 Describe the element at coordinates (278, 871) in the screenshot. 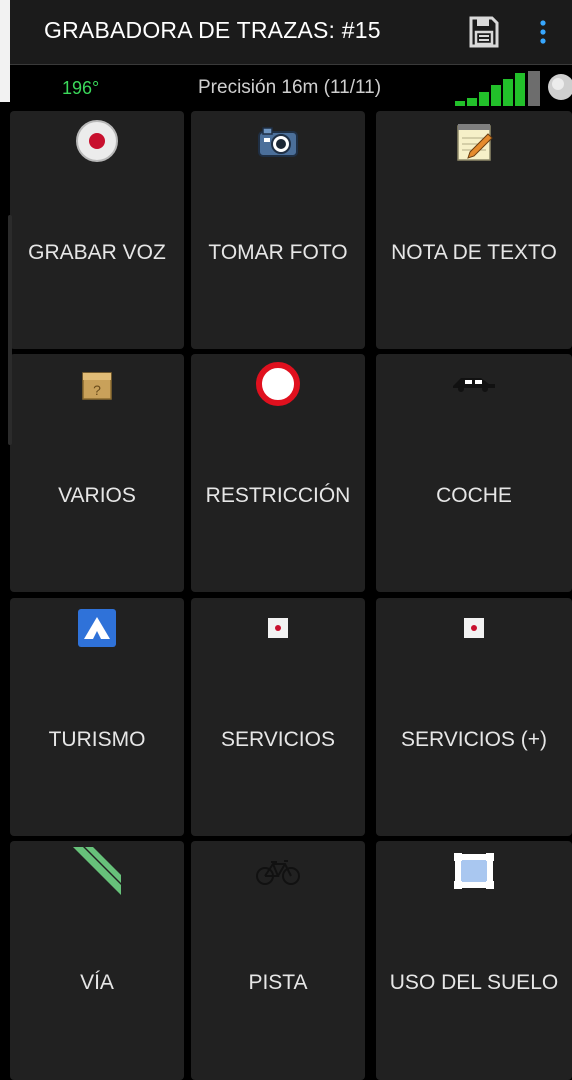

I see `bicycle-icon` at that location.